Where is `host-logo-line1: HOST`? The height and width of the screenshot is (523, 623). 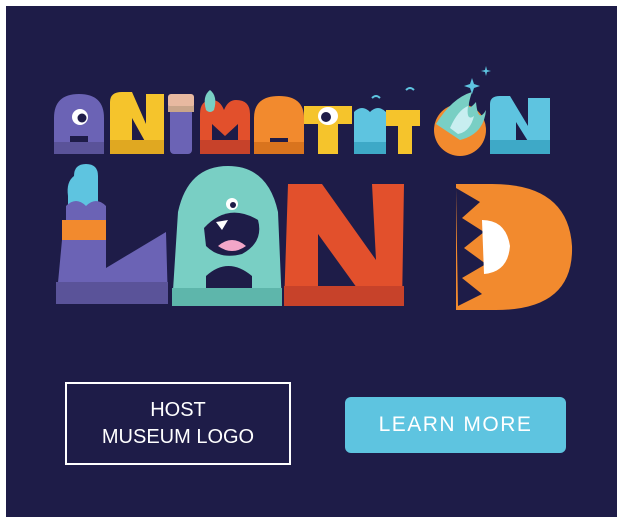
host-logo-line1: HOST is located at coordinates (178, 409).